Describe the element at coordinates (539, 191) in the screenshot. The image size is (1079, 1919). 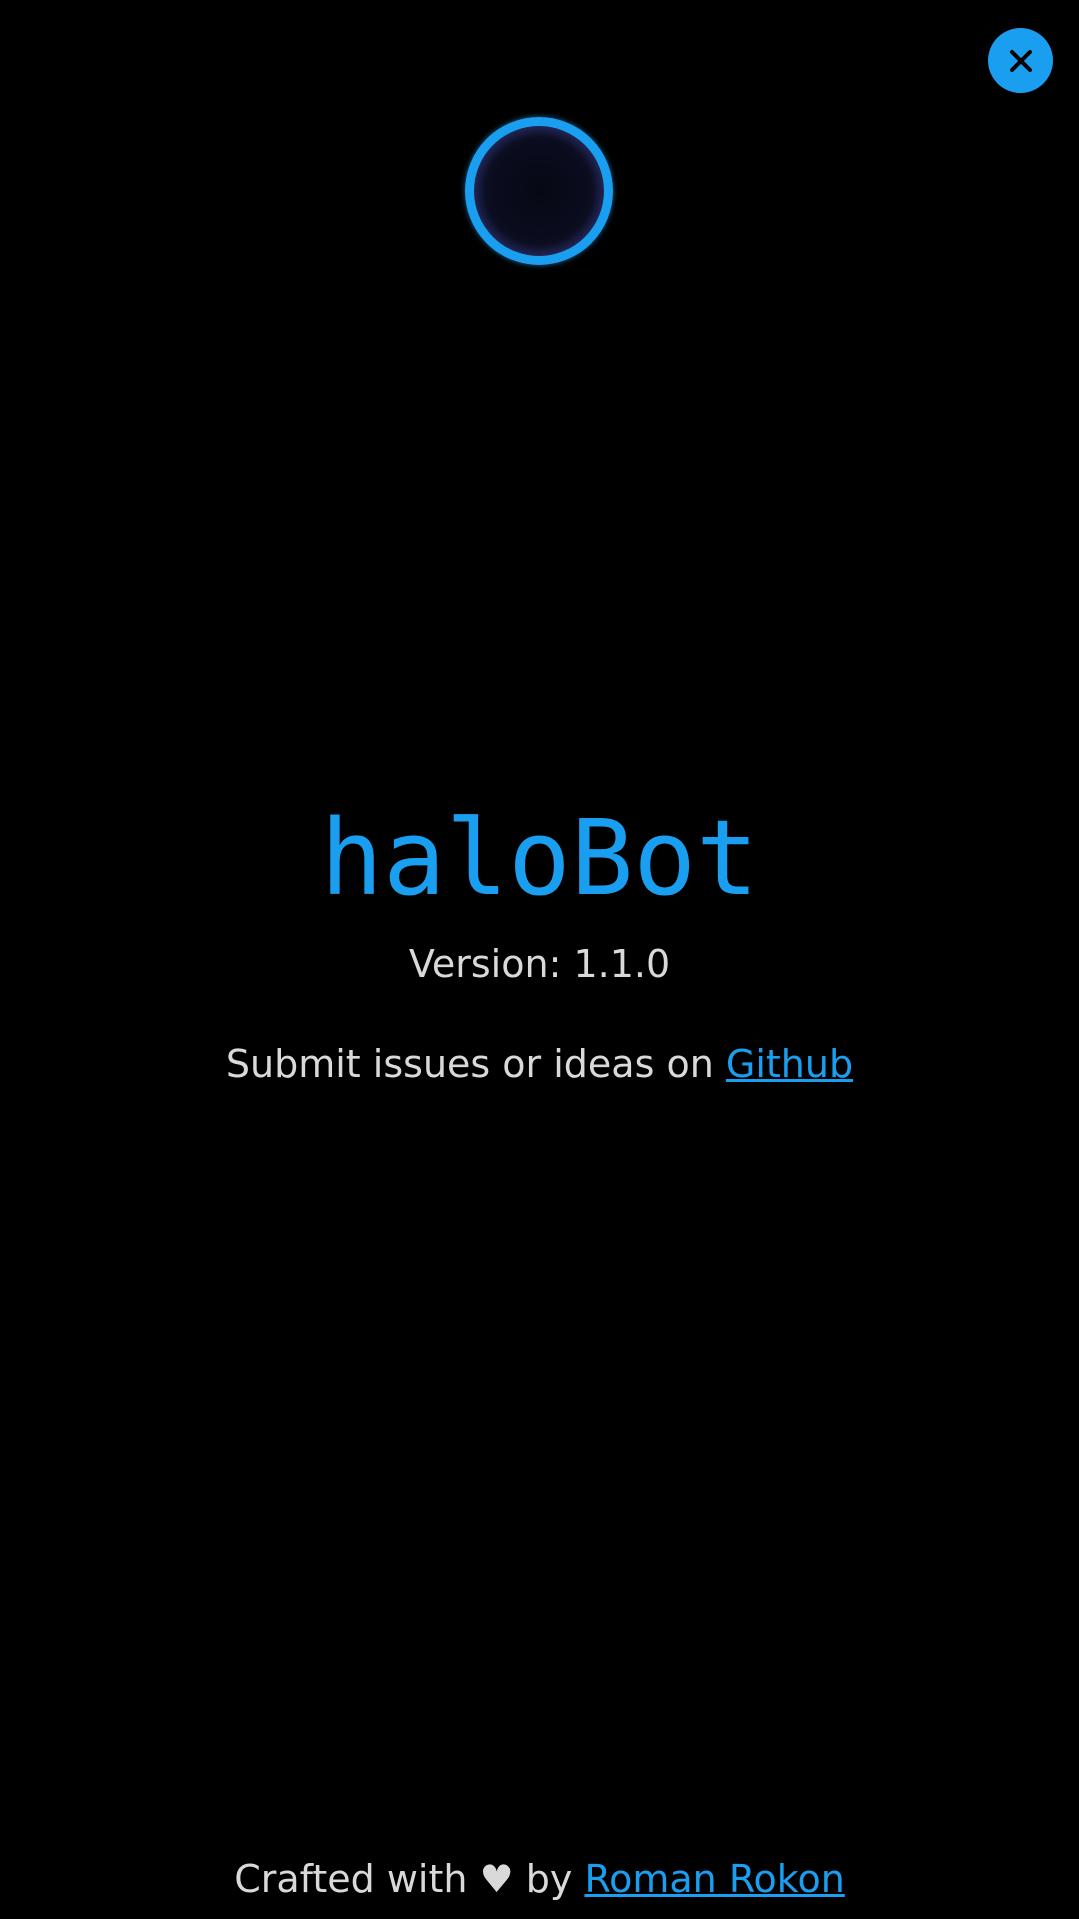
I see `halo-ring-icon` at that location.